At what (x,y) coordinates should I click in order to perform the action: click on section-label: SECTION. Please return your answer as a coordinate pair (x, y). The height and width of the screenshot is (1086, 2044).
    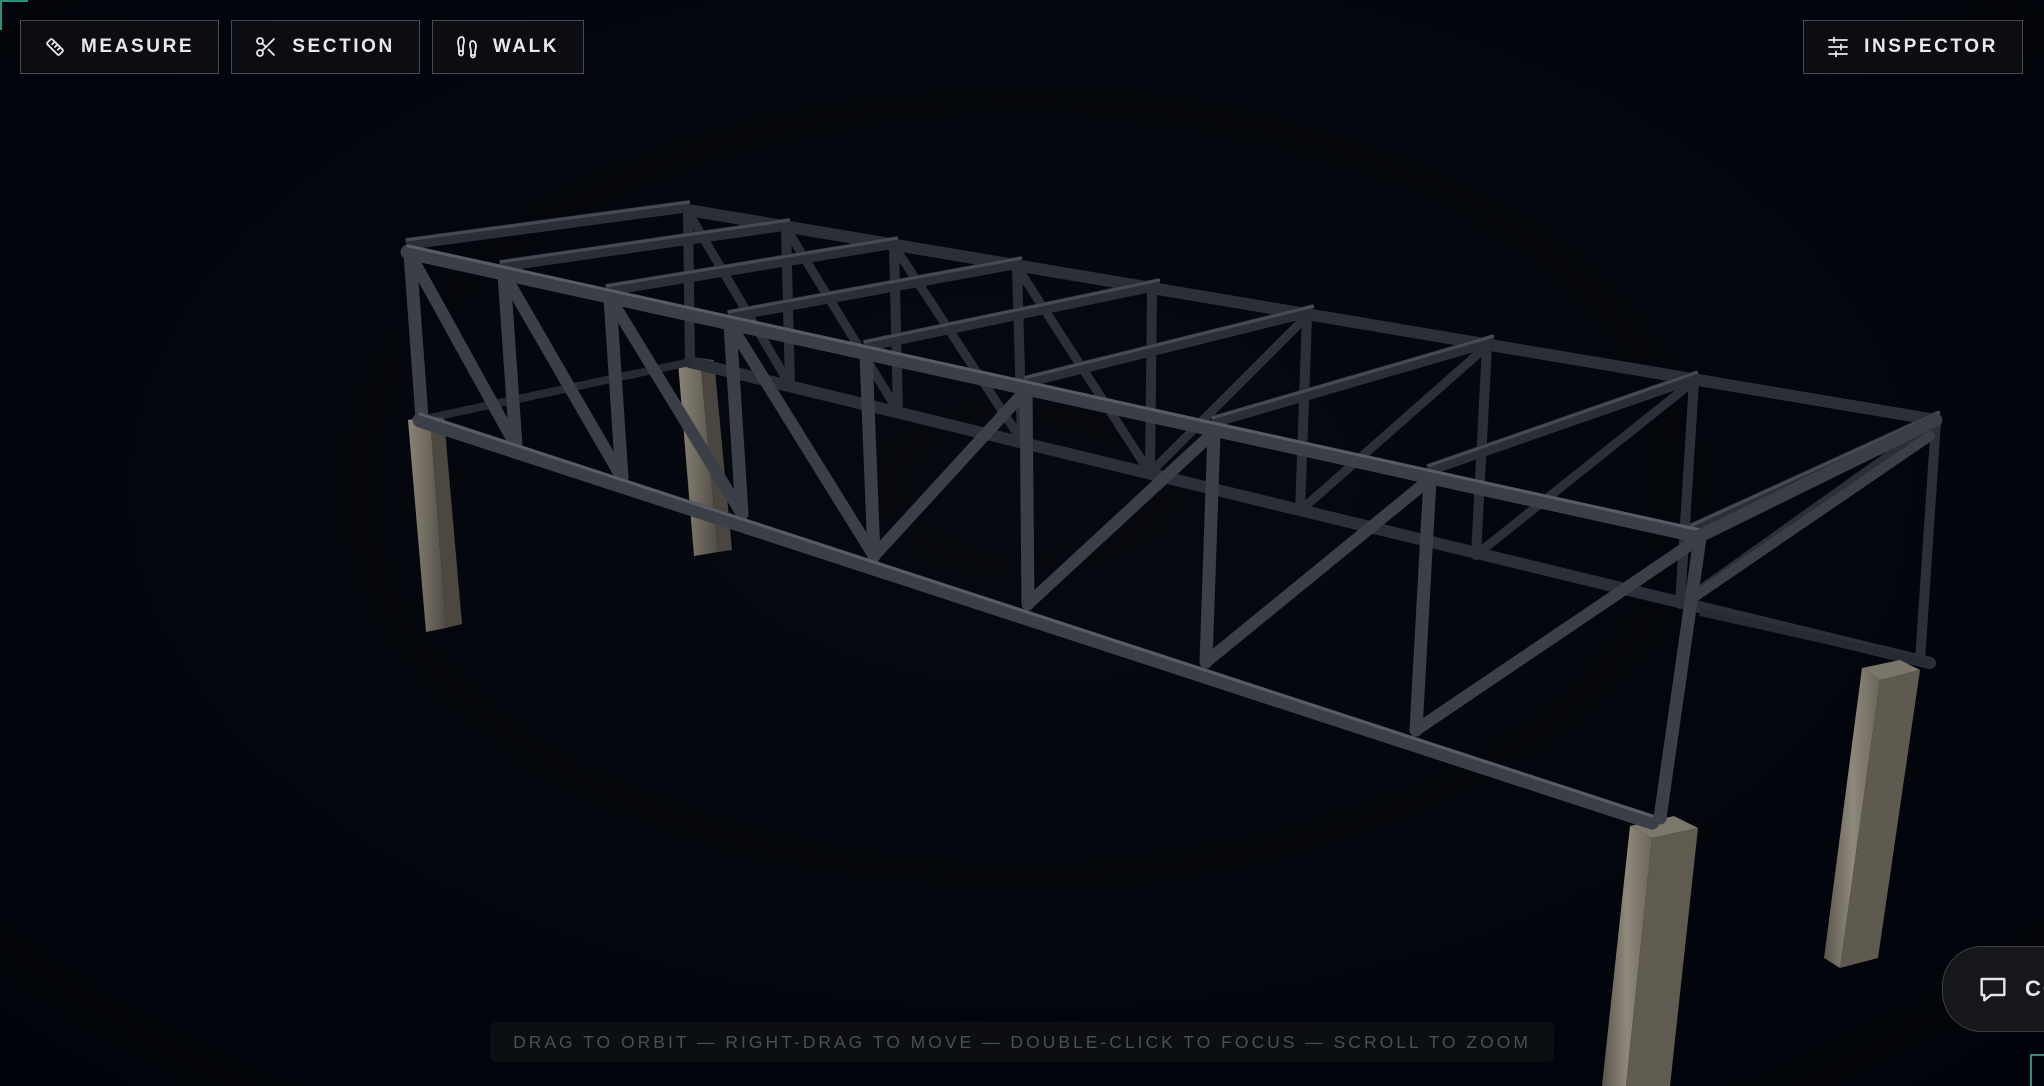
    Looking at the image, I should click on (343, 46).